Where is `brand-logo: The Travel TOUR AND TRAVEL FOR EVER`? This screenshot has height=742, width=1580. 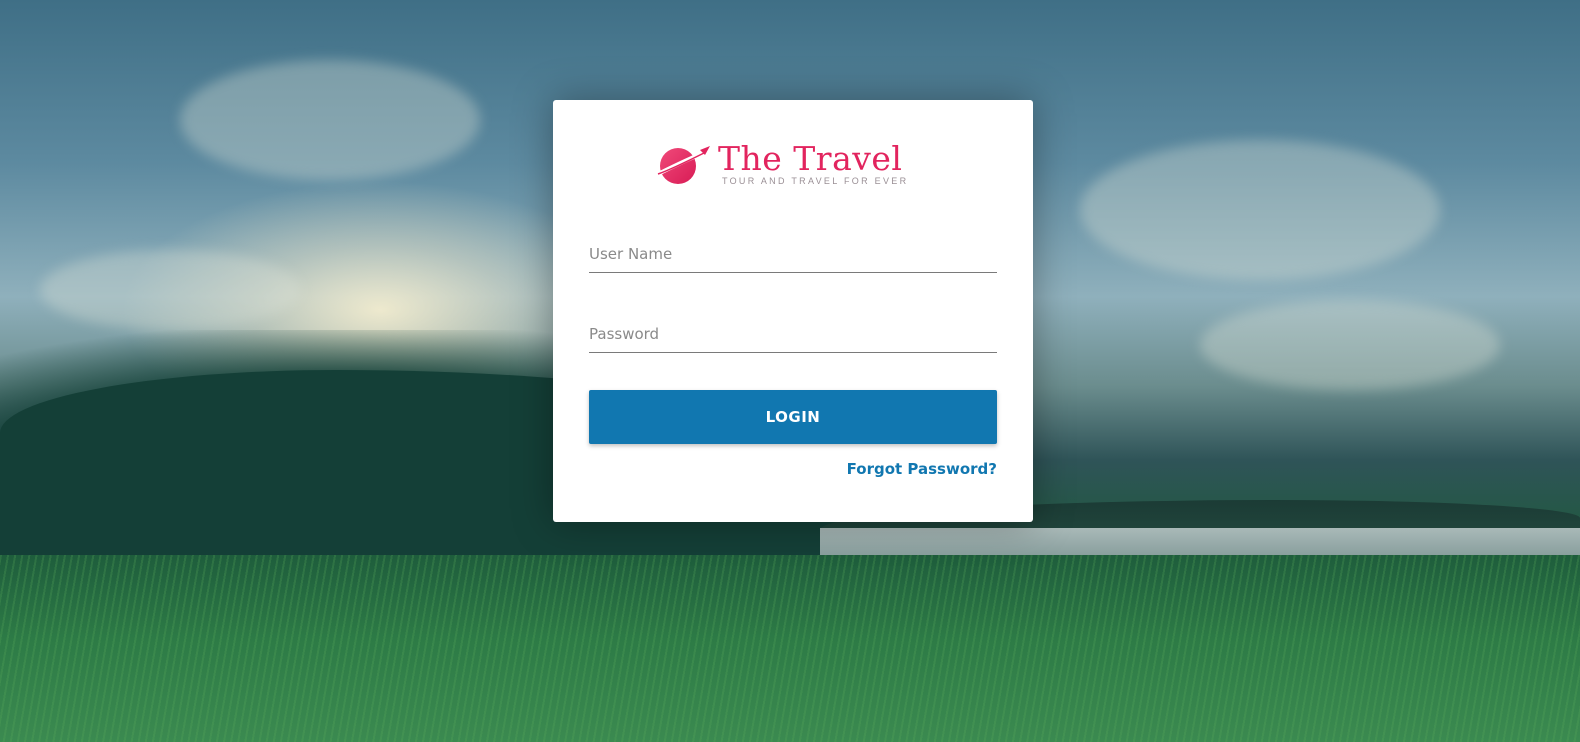 brand-logo: The Travel TOUR AND TRAVEL FOR EVER is located at coordinates (781, 165).